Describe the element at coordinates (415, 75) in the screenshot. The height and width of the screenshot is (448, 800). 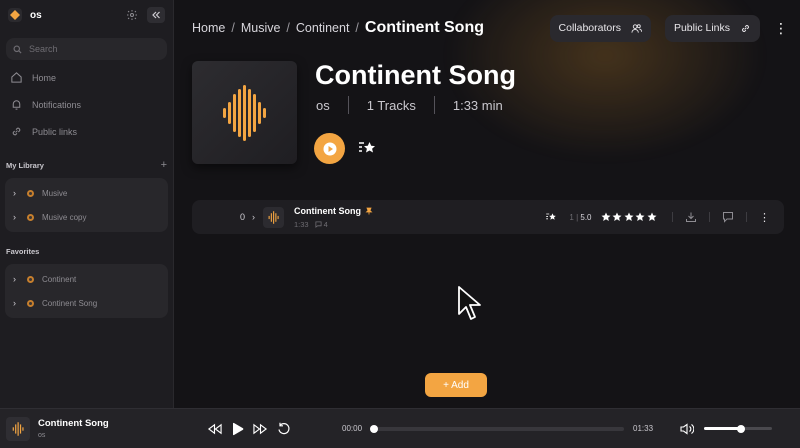
I see `song-title: Continent Song` at that location.